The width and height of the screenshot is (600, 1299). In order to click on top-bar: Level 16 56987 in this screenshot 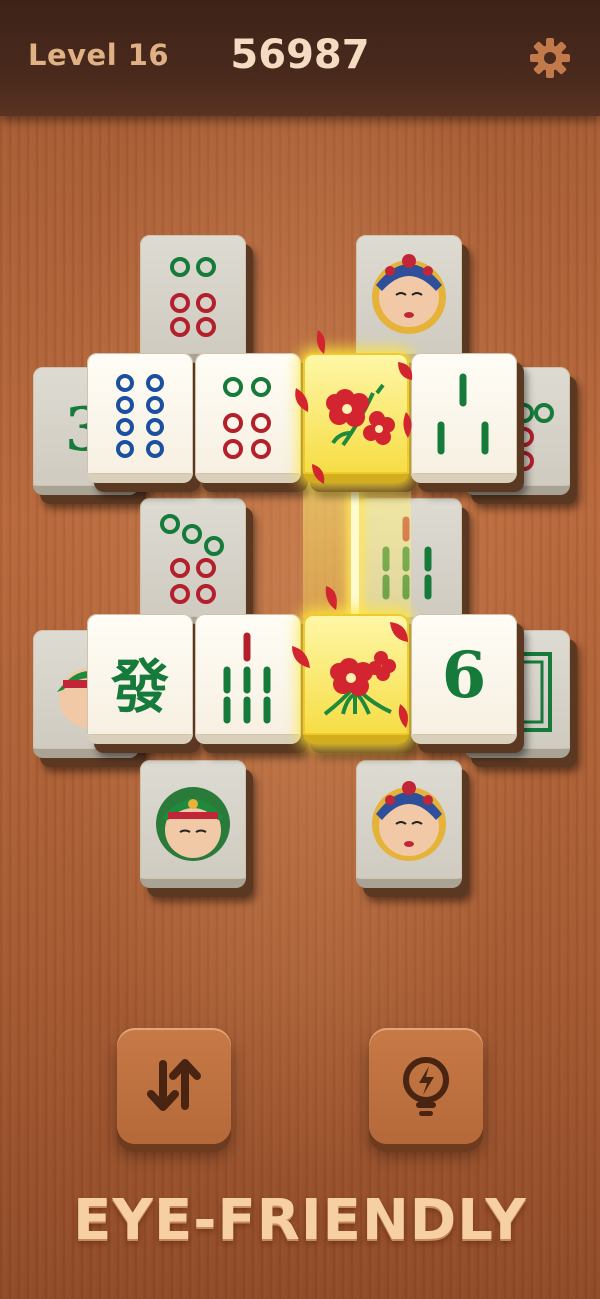, I will do `click(300, 58)`.